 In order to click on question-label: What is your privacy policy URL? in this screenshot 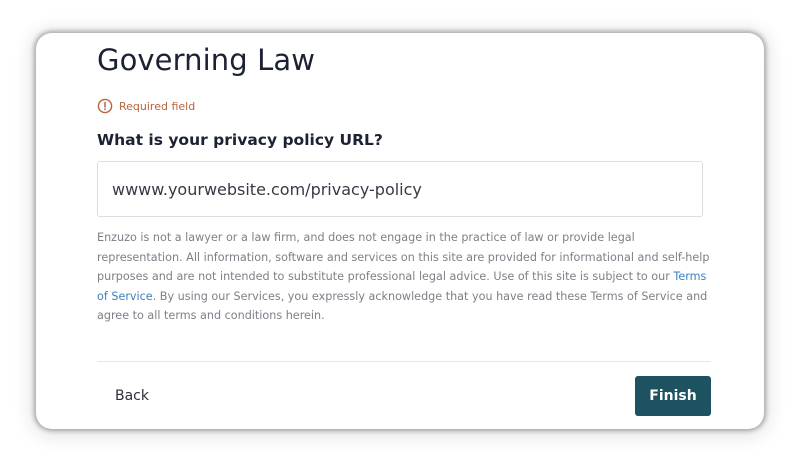, I will do `click(240, 140)`.